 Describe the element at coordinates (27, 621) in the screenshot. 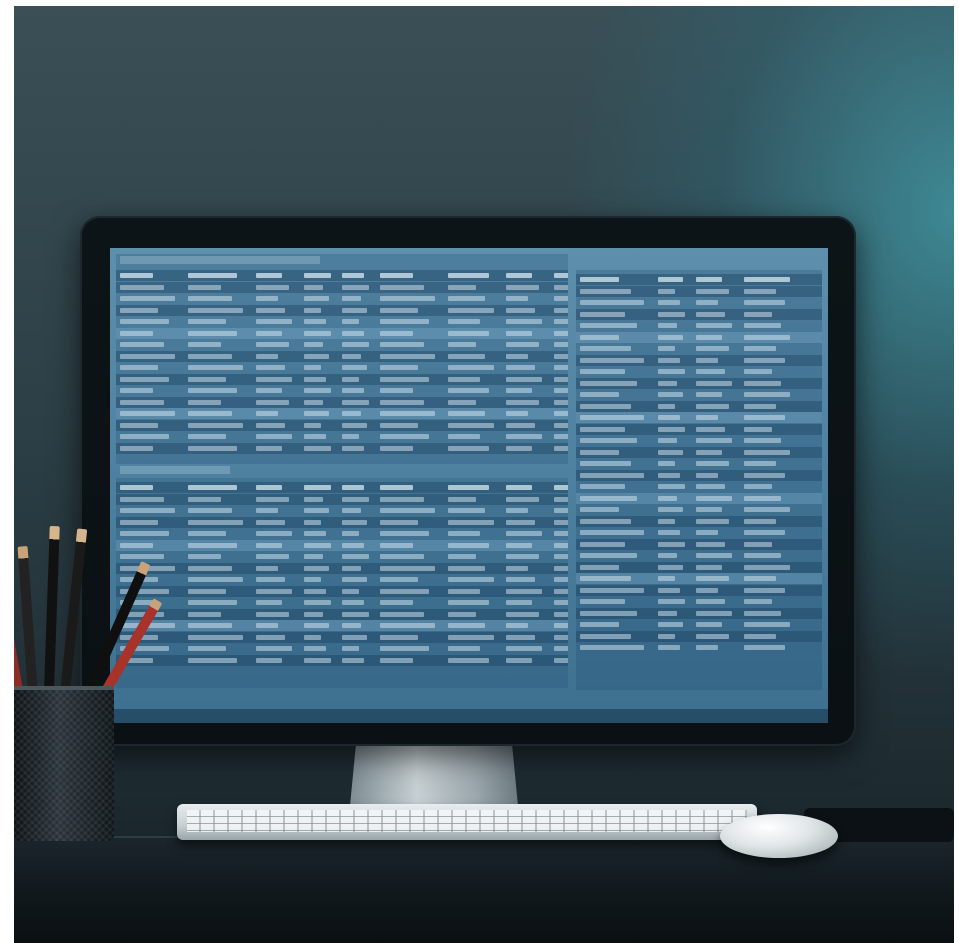

I see `pencil` at that location.